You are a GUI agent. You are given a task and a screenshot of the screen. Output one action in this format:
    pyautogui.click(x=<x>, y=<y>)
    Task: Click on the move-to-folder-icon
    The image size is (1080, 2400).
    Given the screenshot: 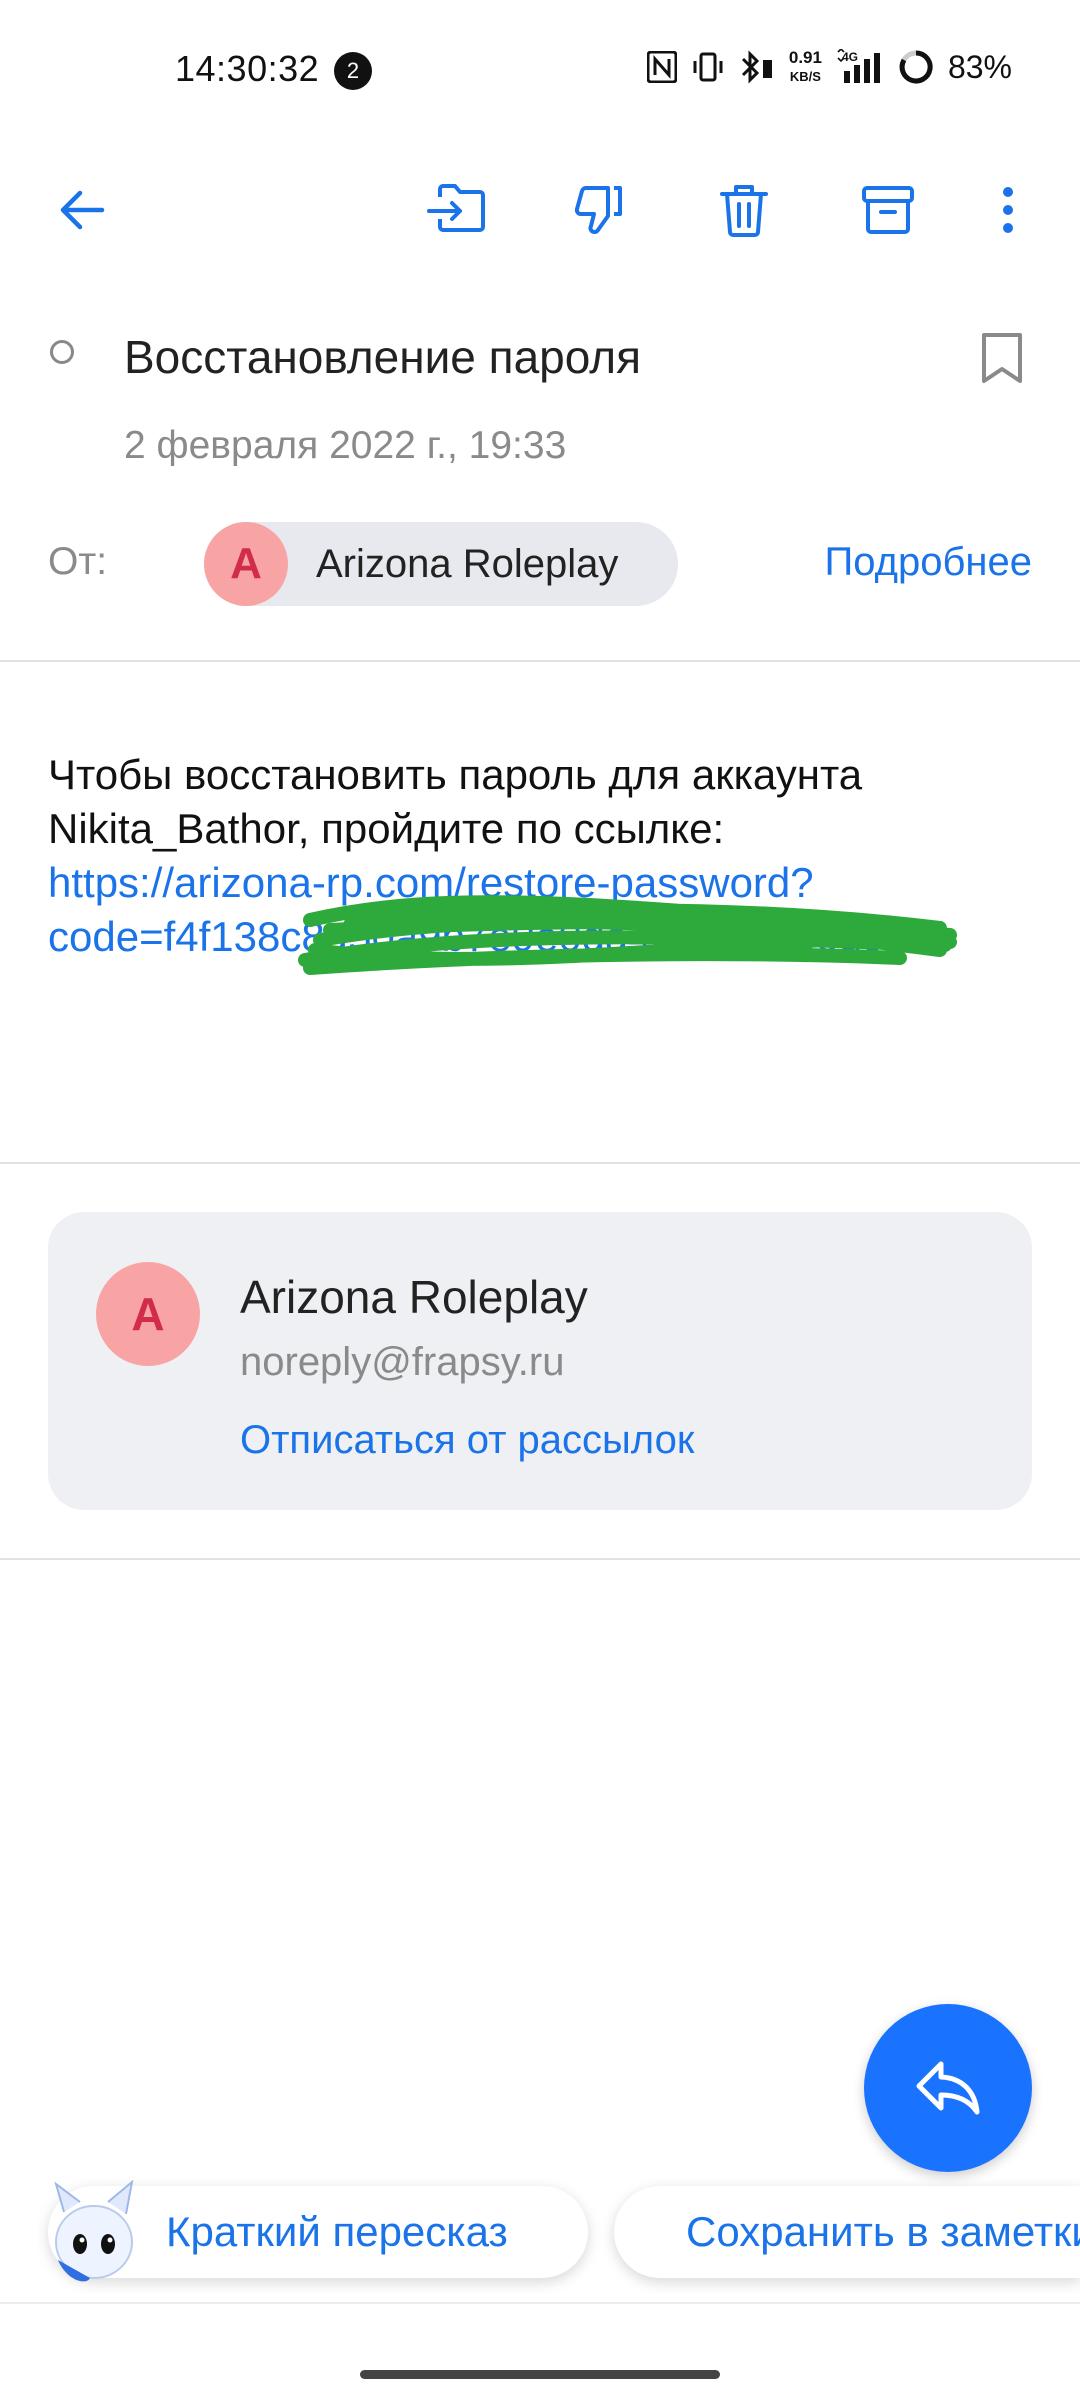 What is the action you would take?
    pyautogui.click(x=456, y=208)
    